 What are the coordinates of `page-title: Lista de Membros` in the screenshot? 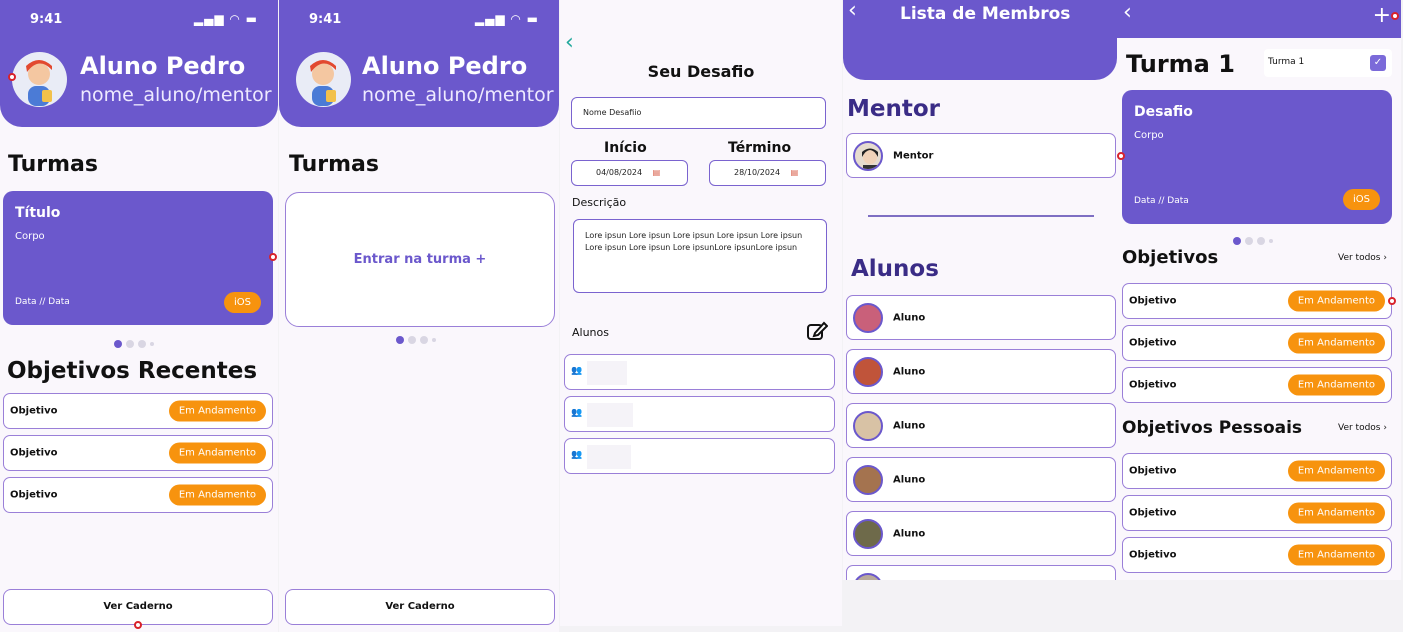 It's located at (985, 14).